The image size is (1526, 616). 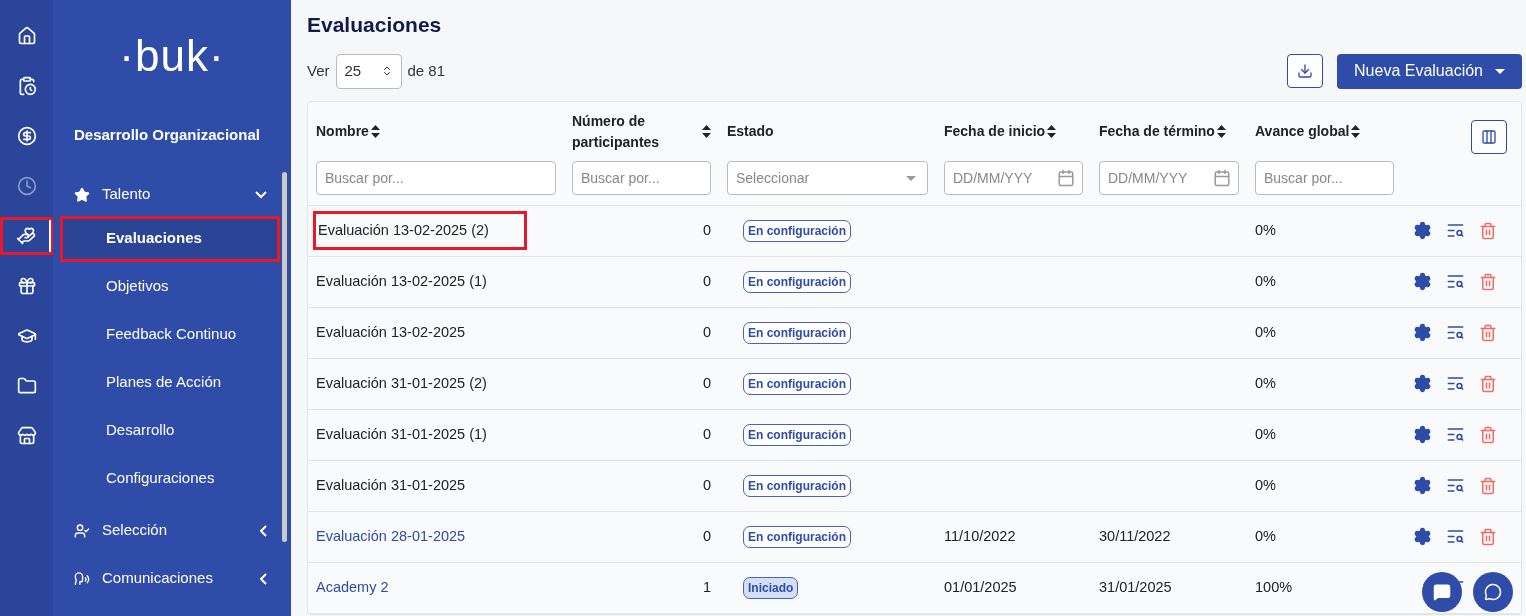 I want to click on sidebar-item: Evaluaciones, so click(x=170, y=238).